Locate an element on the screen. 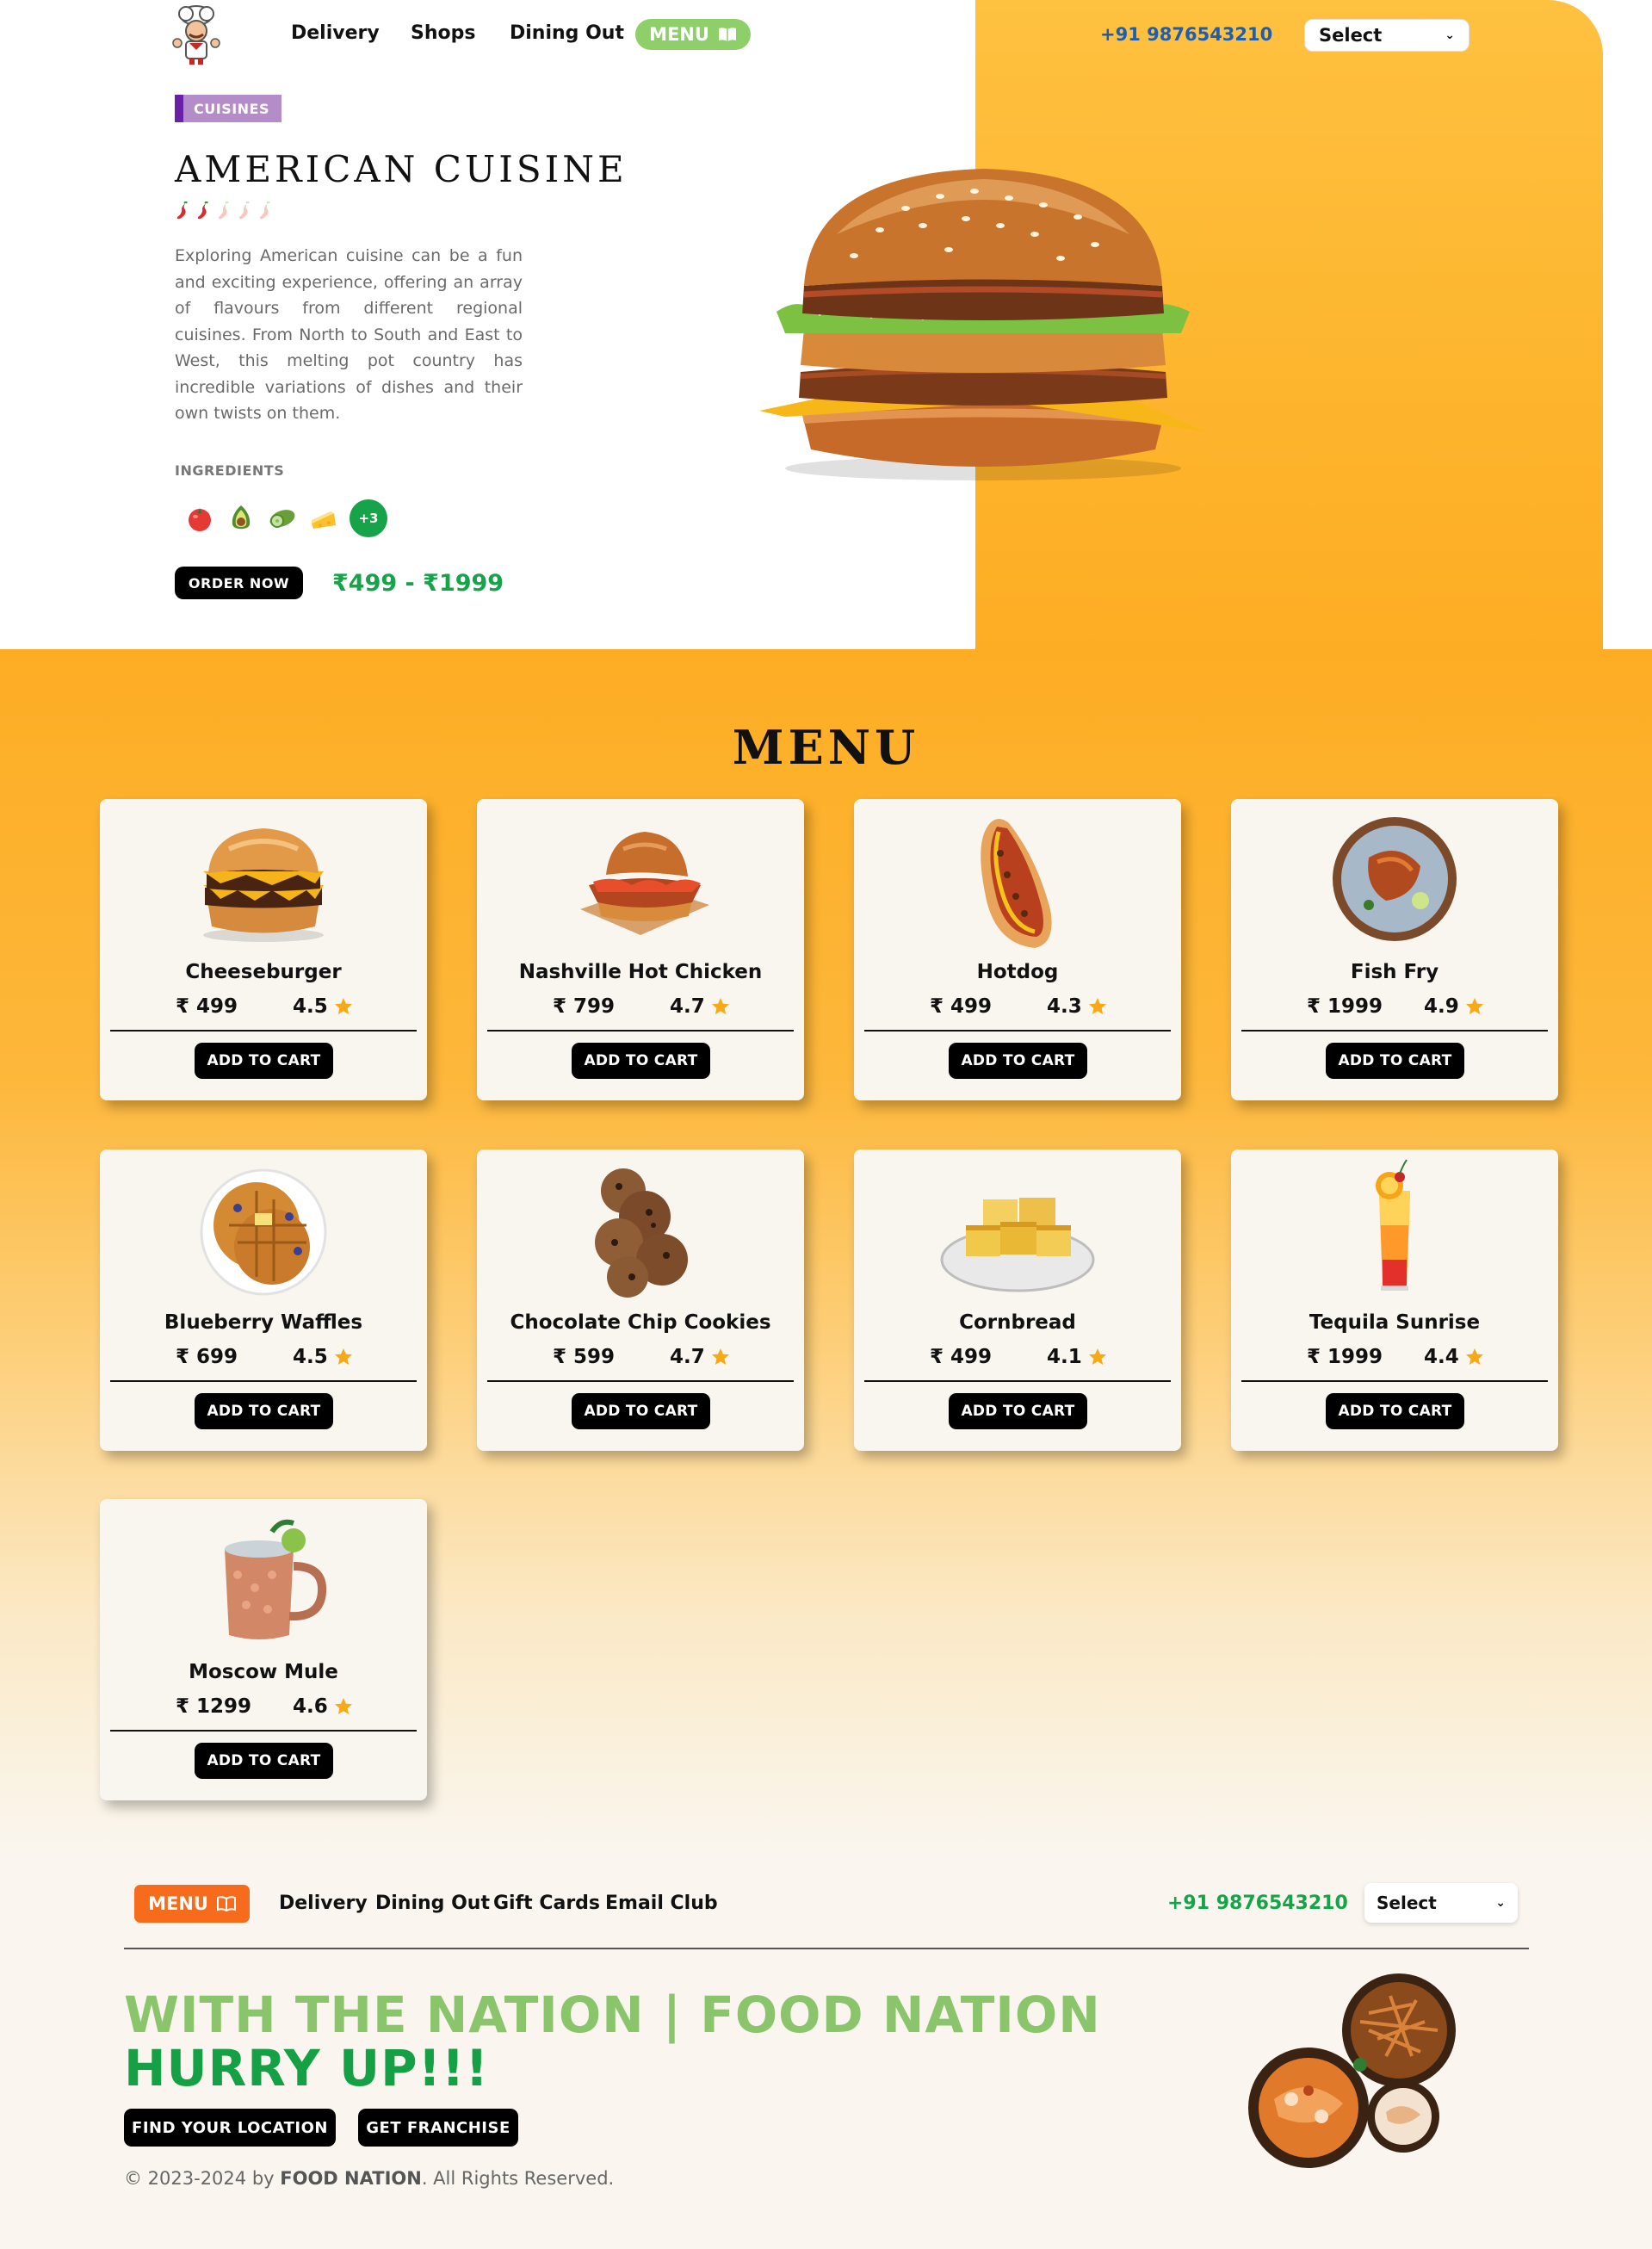 The width and height of the screenshot is (1652, 2249). menu-item-name: Moscow Mule is located at coordinates (263, 1672).